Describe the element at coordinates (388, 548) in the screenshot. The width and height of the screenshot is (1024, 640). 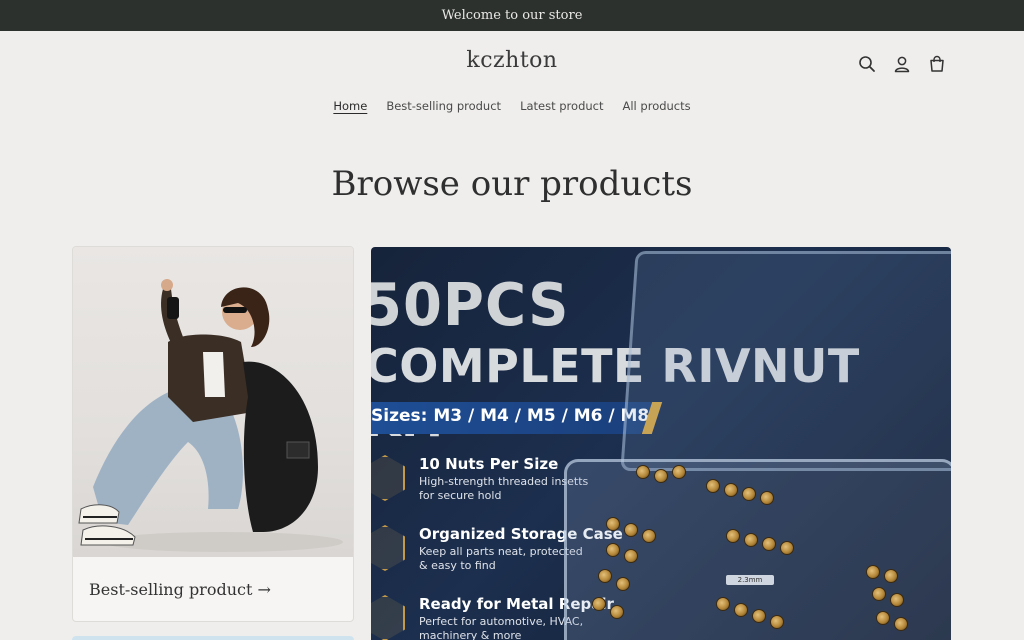
I see `case-icon` at that location.